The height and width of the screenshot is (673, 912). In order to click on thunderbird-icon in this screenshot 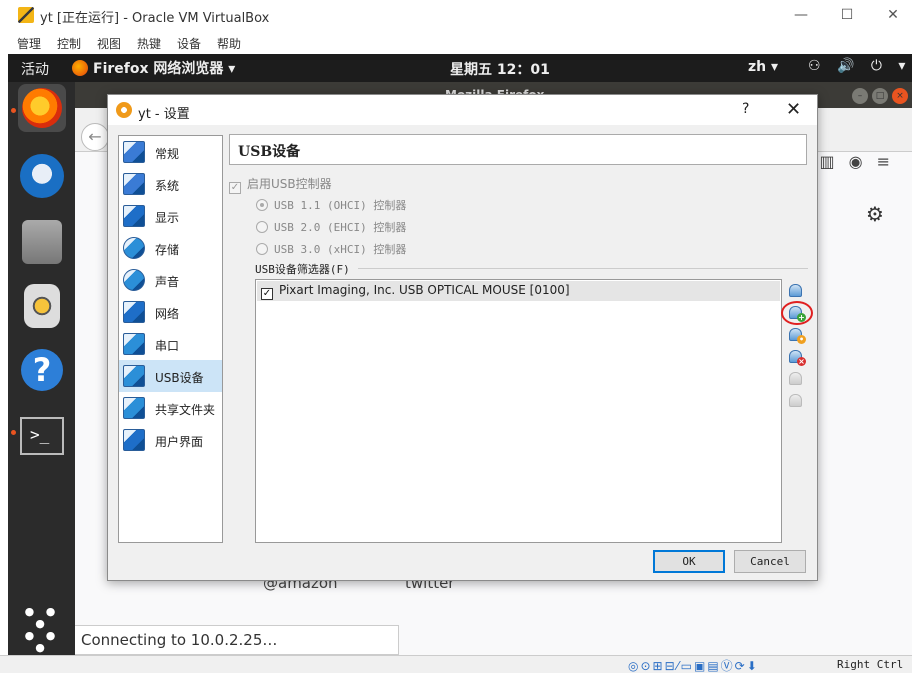, I will do `click(42, 176)`.